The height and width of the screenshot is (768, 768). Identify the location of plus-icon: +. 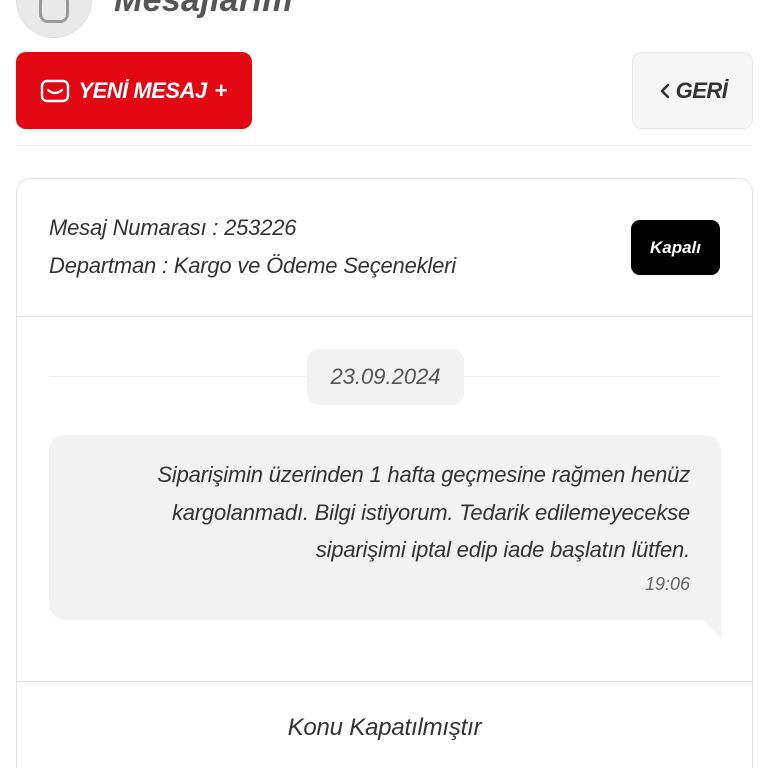
(221, 90).